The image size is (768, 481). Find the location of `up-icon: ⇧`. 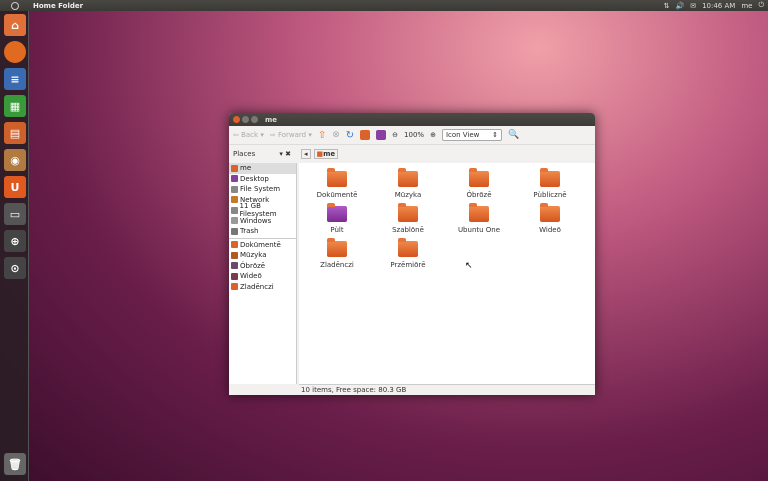

up-icon: ⇧ is located at coordinates (322, 135).